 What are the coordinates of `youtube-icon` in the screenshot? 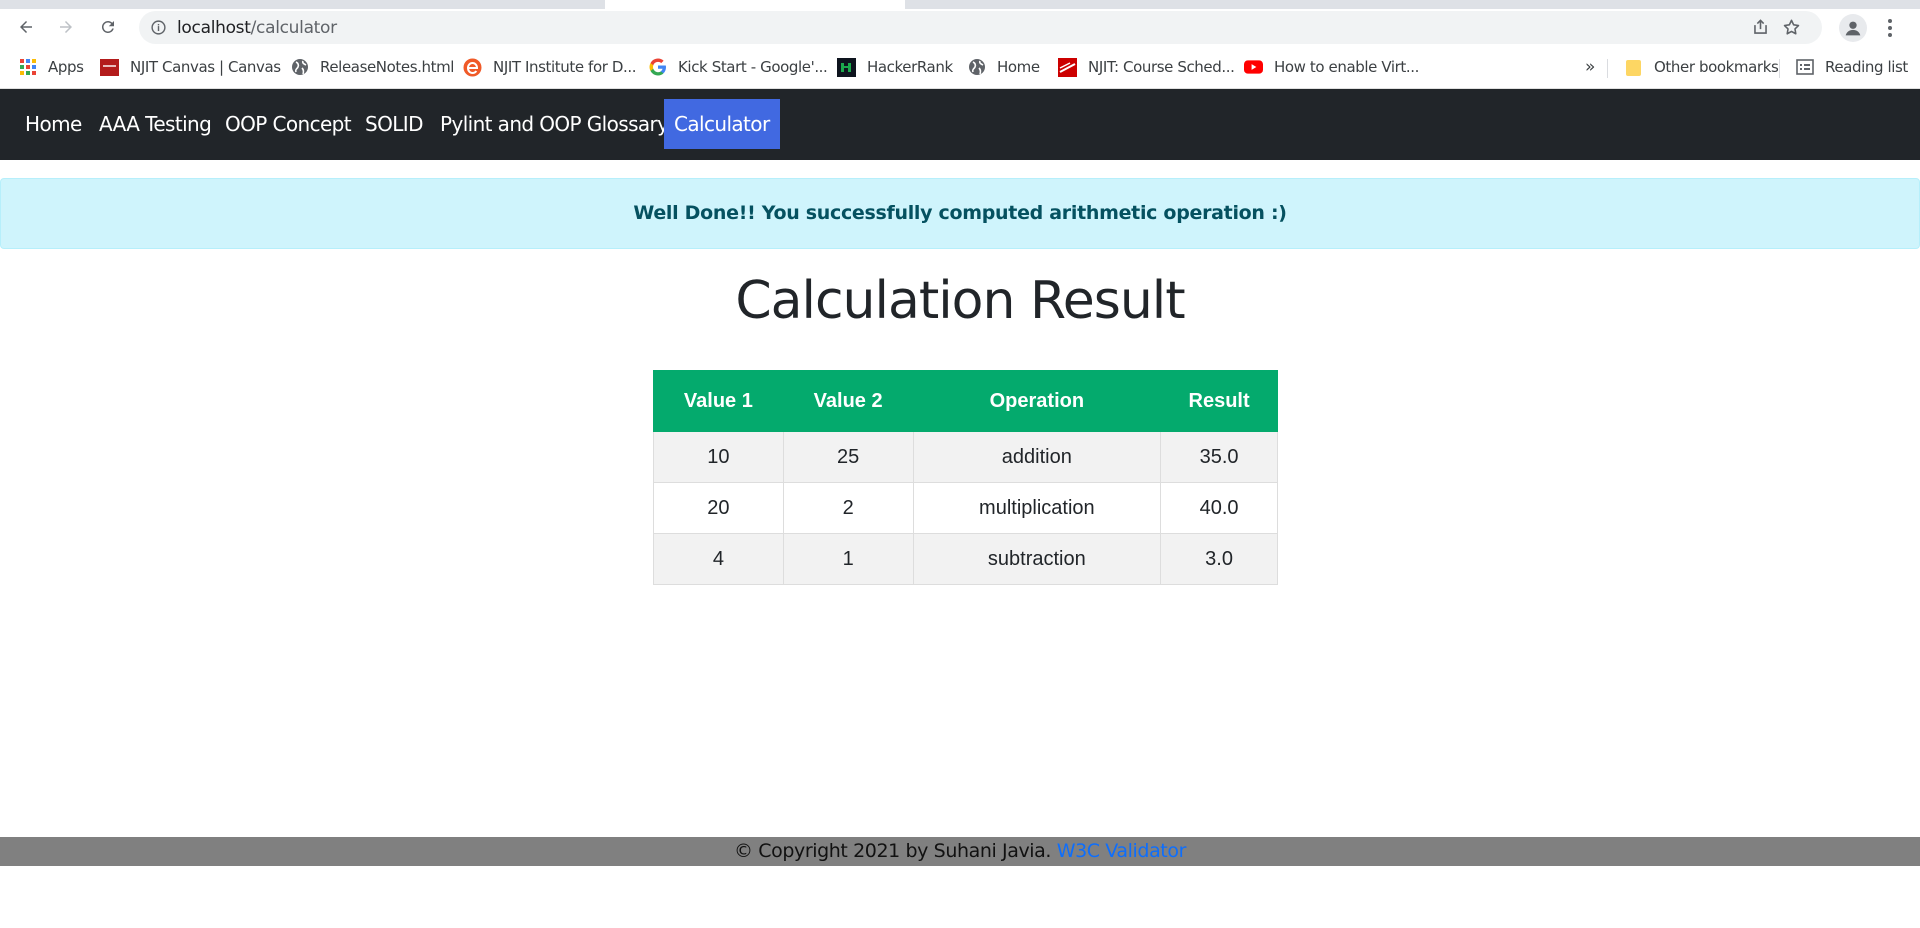 It's located at (1253, 67).